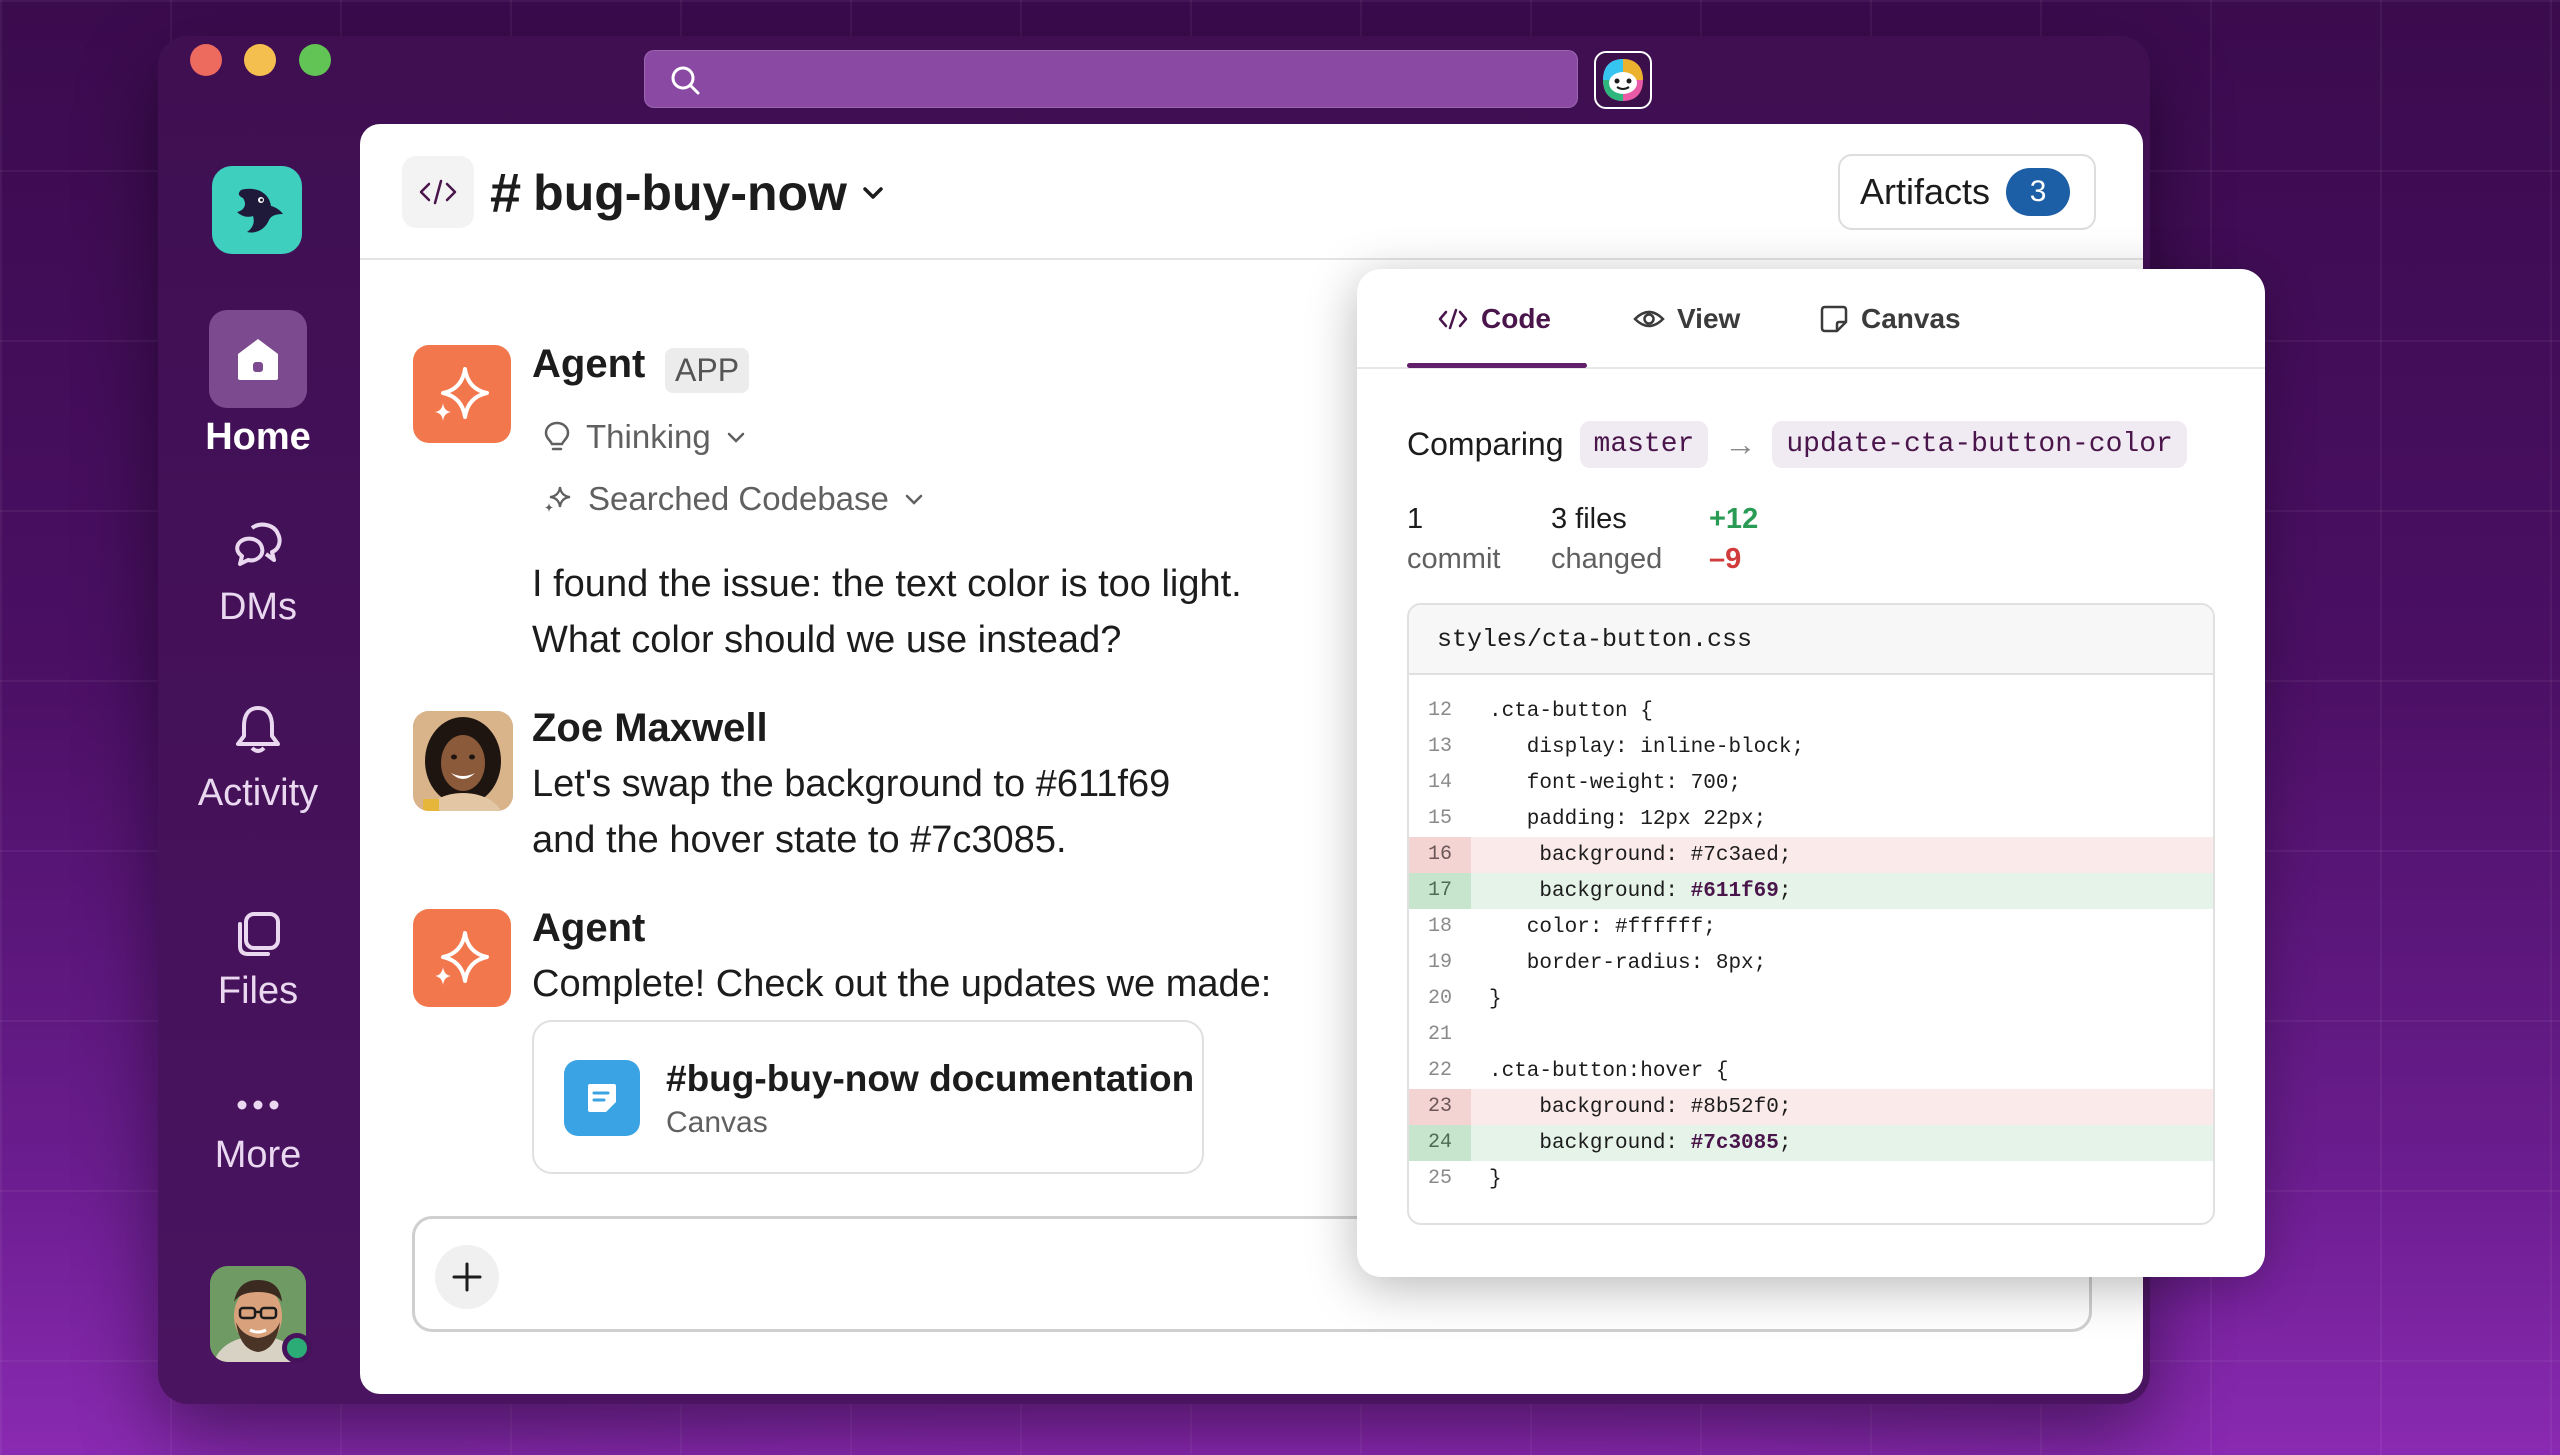  Describe the element at coordinates (259, 934) in the screenshot. I see `files-icon` at that location.